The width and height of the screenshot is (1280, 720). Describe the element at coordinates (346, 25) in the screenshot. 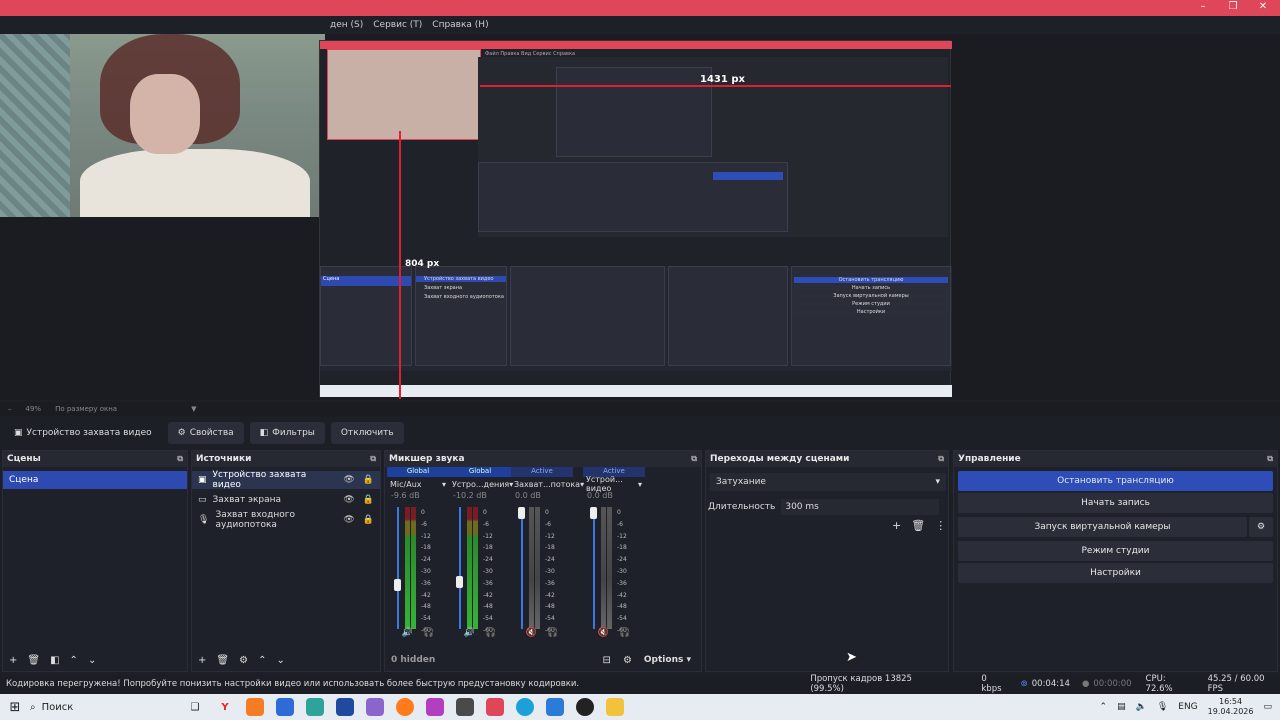

I see `menu-item-scene: ден (S)` at that location.